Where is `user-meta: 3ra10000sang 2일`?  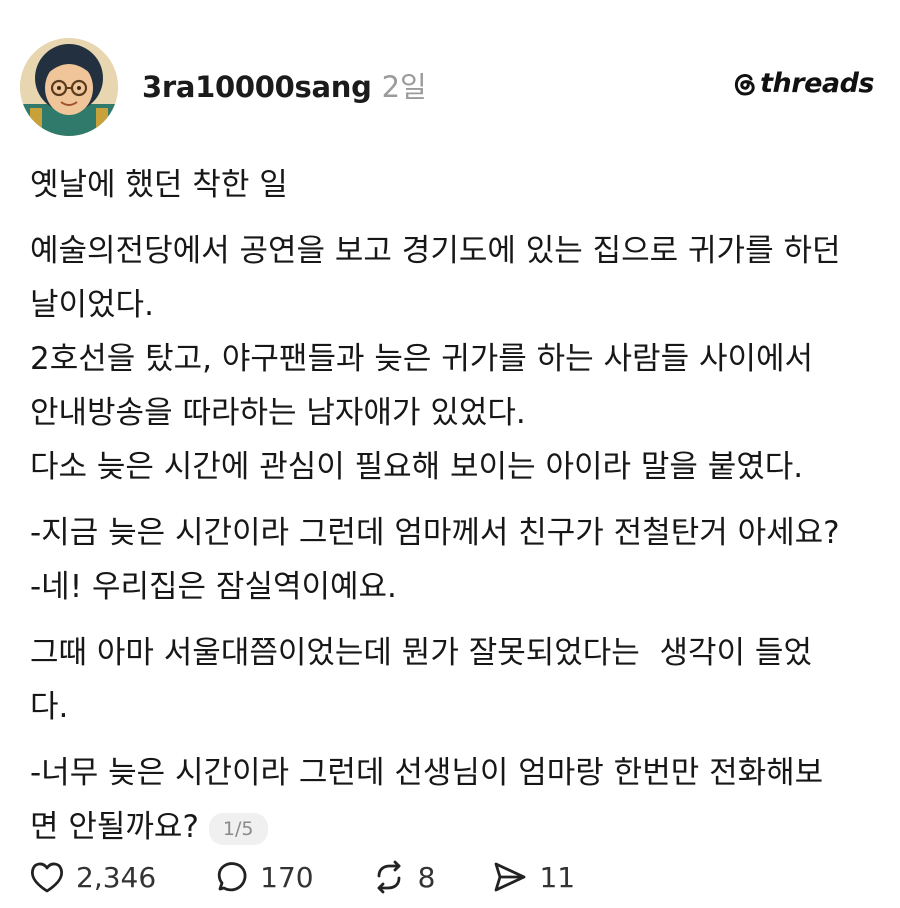 user-meta: 3ra10000sang 2일 is located at coordinates (284, 85).